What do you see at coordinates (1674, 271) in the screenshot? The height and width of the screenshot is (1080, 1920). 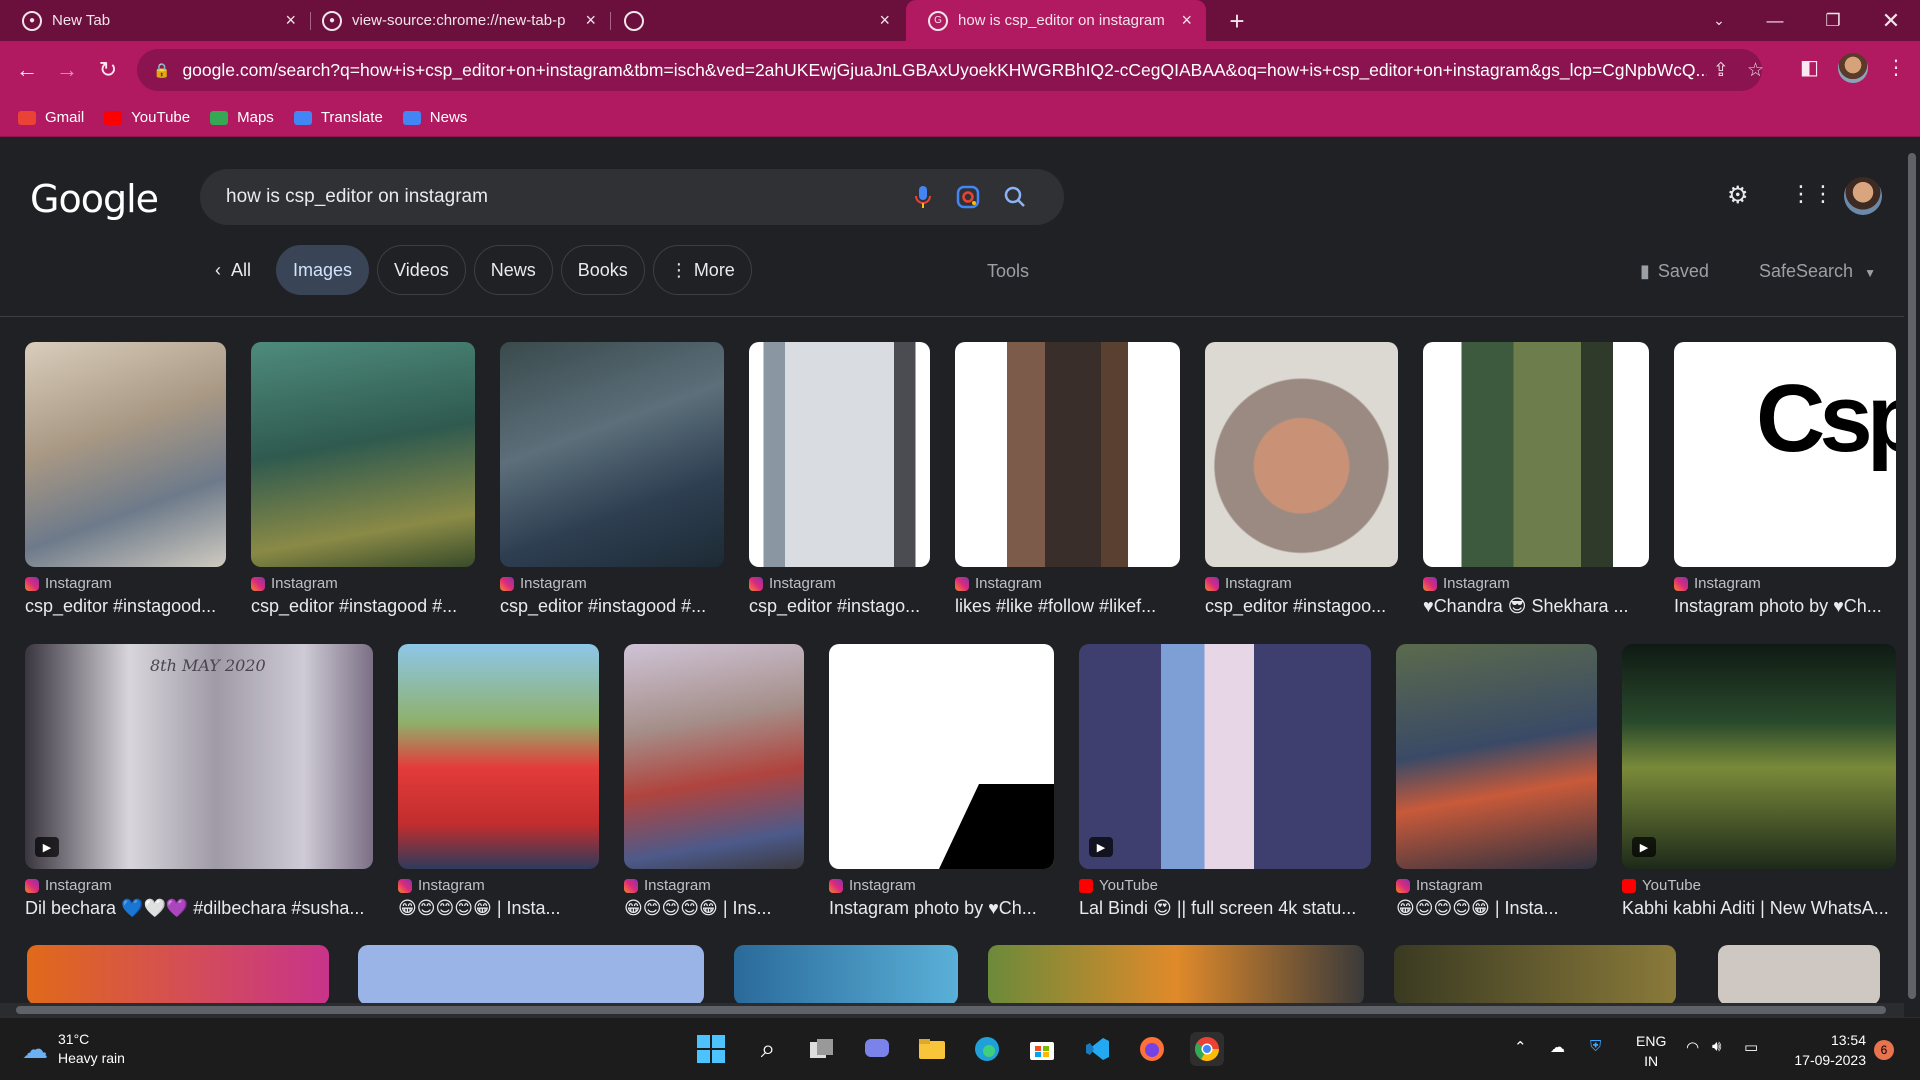 I see `saved-button: ▮ Saved` at bounding box center [1674, 271].